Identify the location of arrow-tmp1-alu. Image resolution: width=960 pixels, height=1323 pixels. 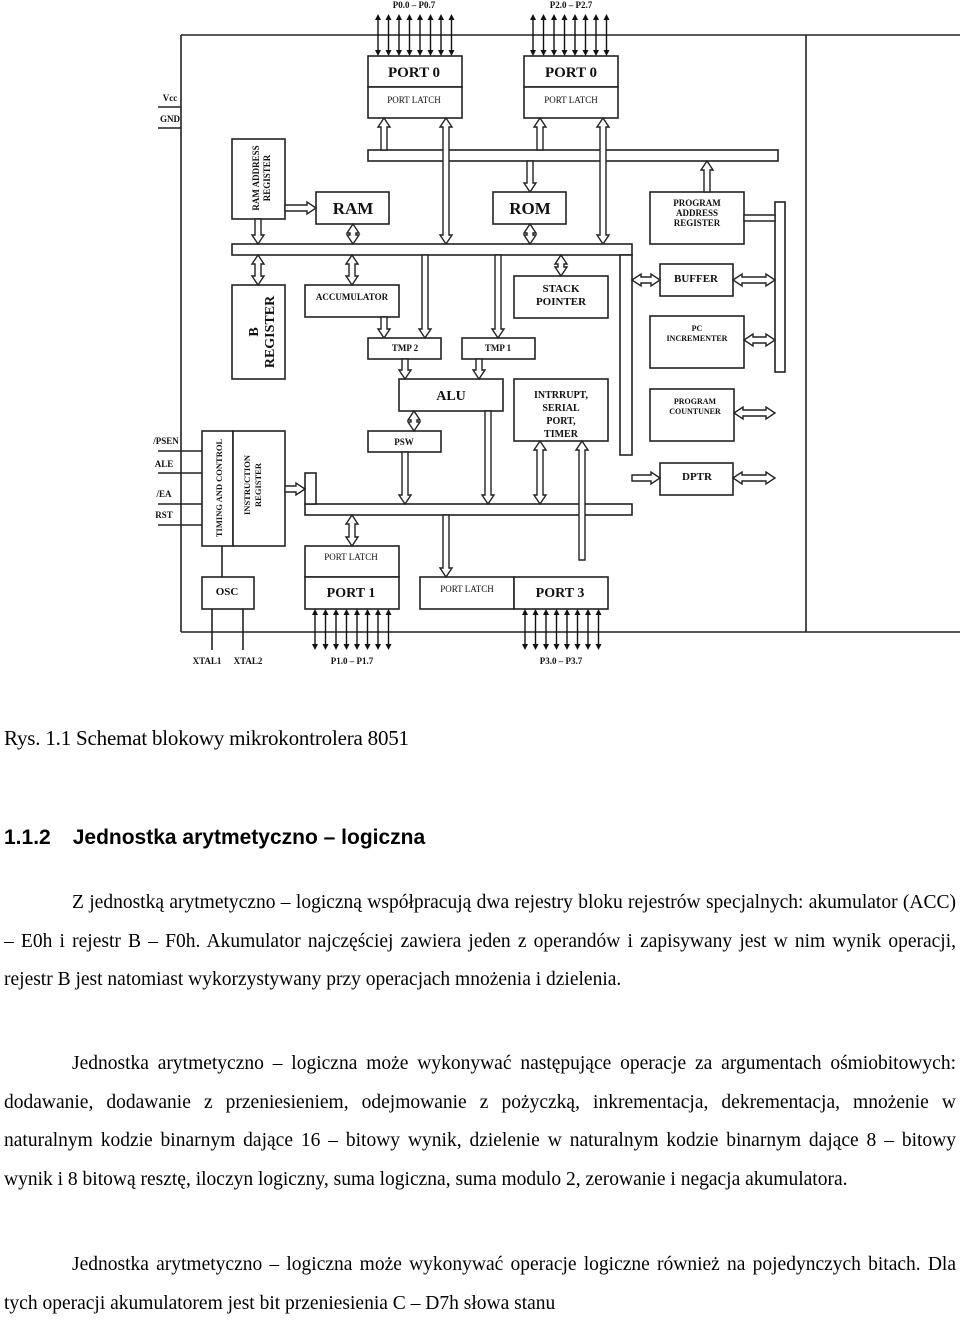
(479, 369).